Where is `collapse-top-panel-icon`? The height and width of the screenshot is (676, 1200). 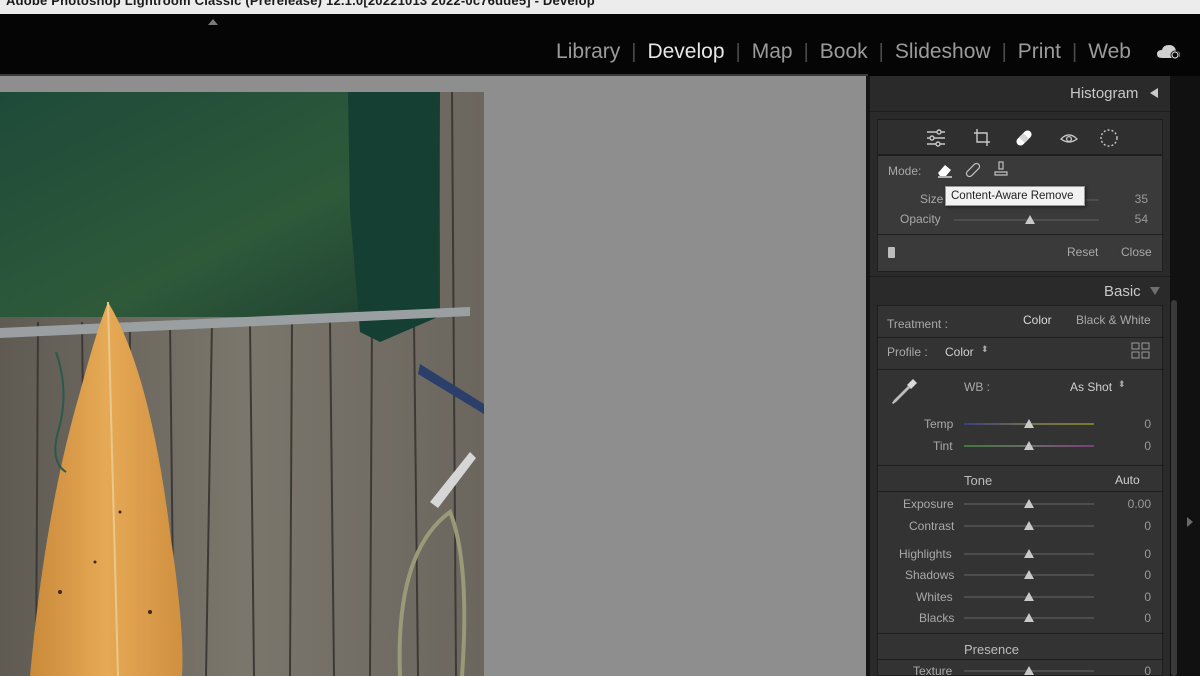 collapse-top-panel-icon is located at coordinates (213, 22).